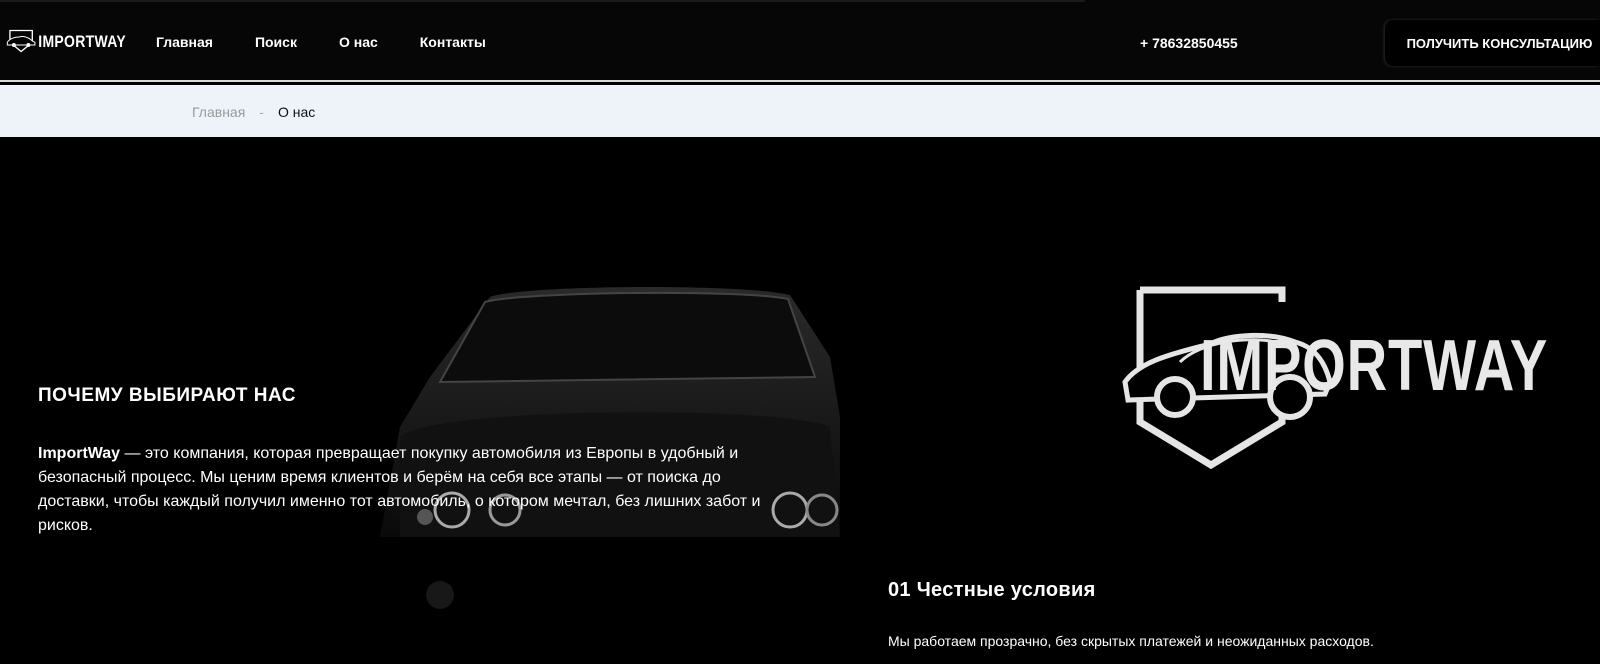 Image resolution: width=1600 pixels, height=664 pixels. Describe the element at coordinates (218, 112) in the screenshot. I see `breadcrumb-home-link: Главная` at that location.